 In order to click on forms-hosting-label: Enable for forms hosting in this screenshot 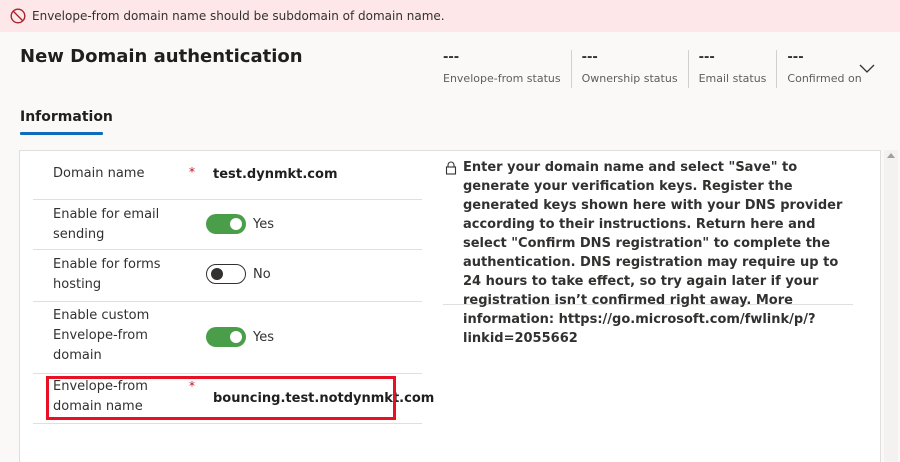, I will do `click(107, 274)`.